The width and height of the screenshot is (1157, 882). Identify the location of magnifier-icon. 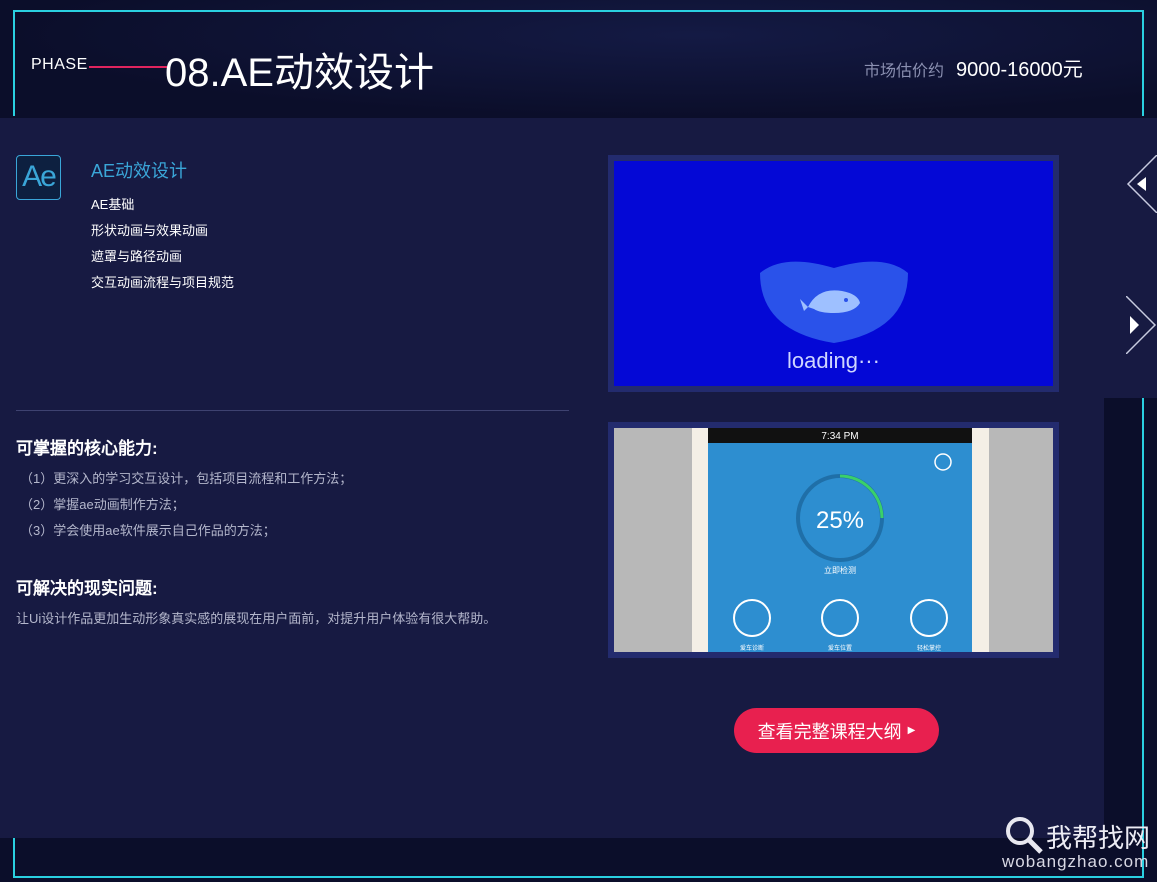
(1024, 835).